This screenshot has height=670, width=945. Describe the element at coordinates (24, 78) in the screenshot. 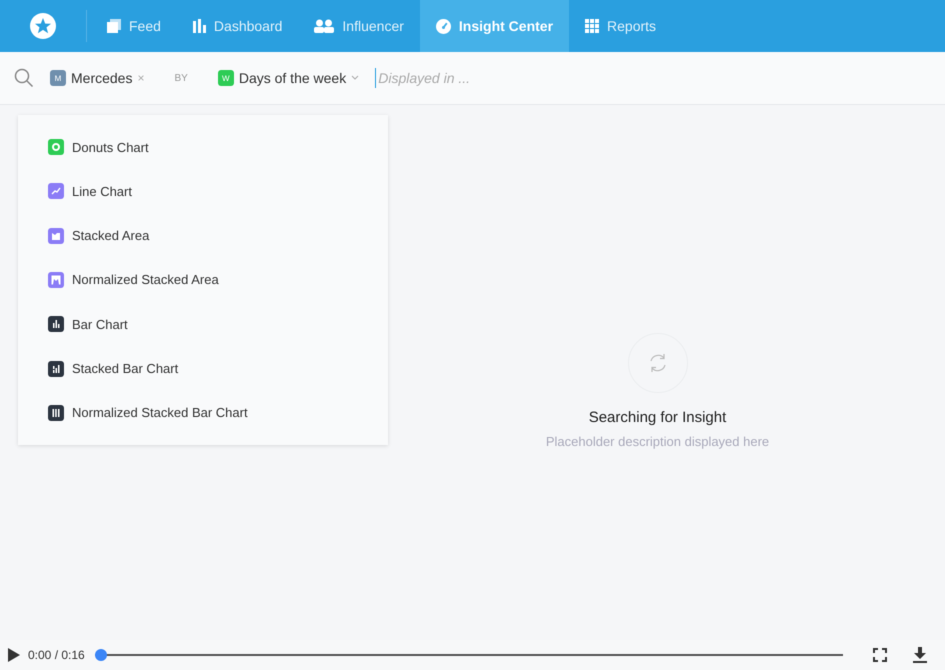

I see `search-icon` at that location.